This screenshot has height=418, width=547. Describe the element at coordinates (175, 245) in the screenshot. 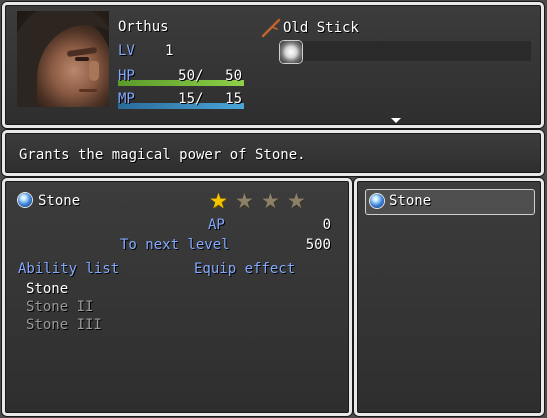

I see `next-level-label: To next level` at that location.